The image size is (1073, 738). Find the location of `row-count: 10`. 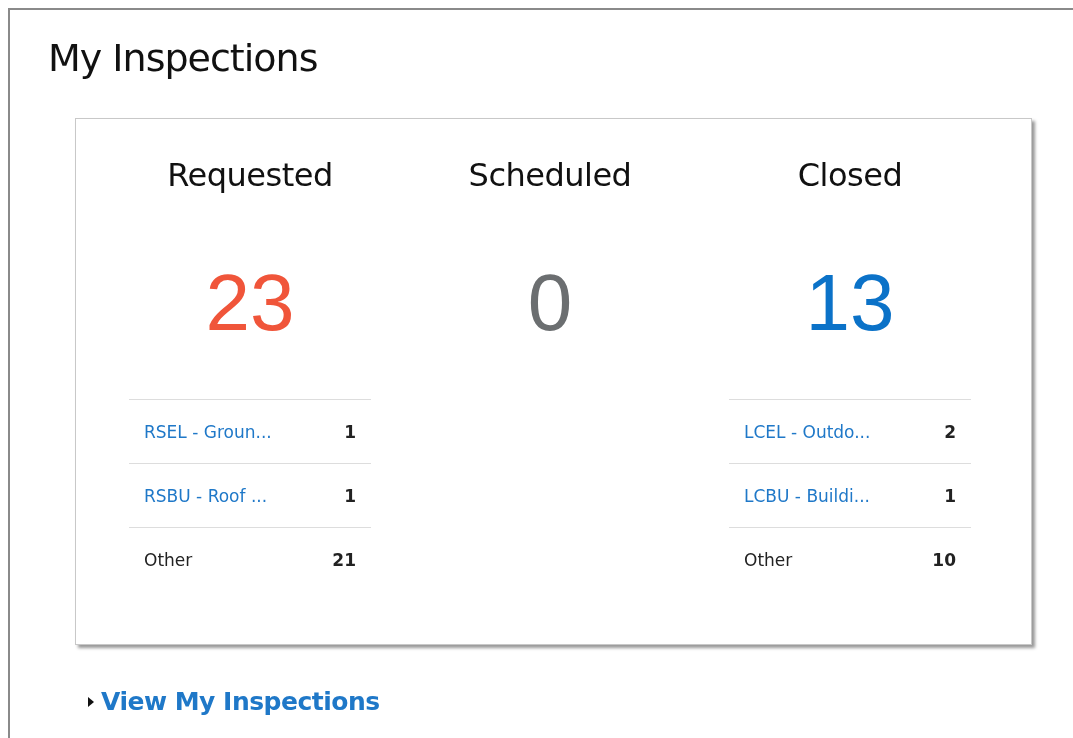

row-count: 10 is located at coordinates (944, 559).